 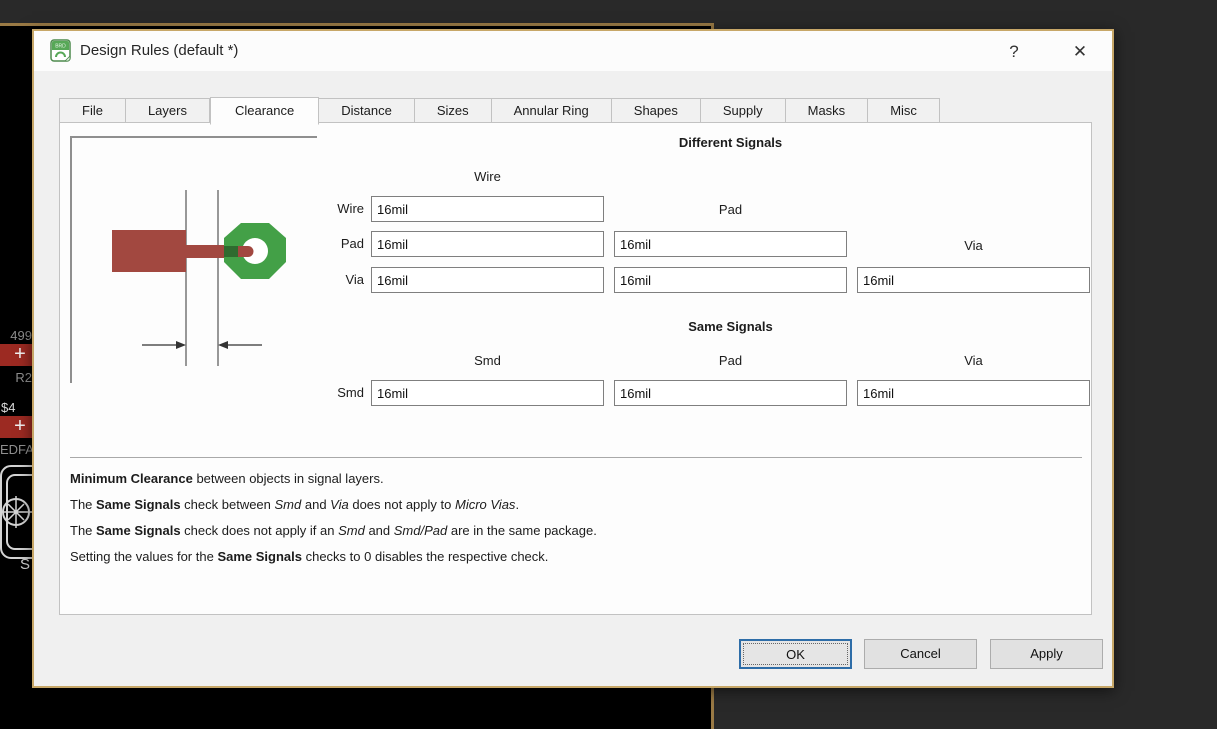 What do you see at coordinates (1080, 52) in the screenshot?
I see `close-icon: ✕` at bounding box center [1080, 52].